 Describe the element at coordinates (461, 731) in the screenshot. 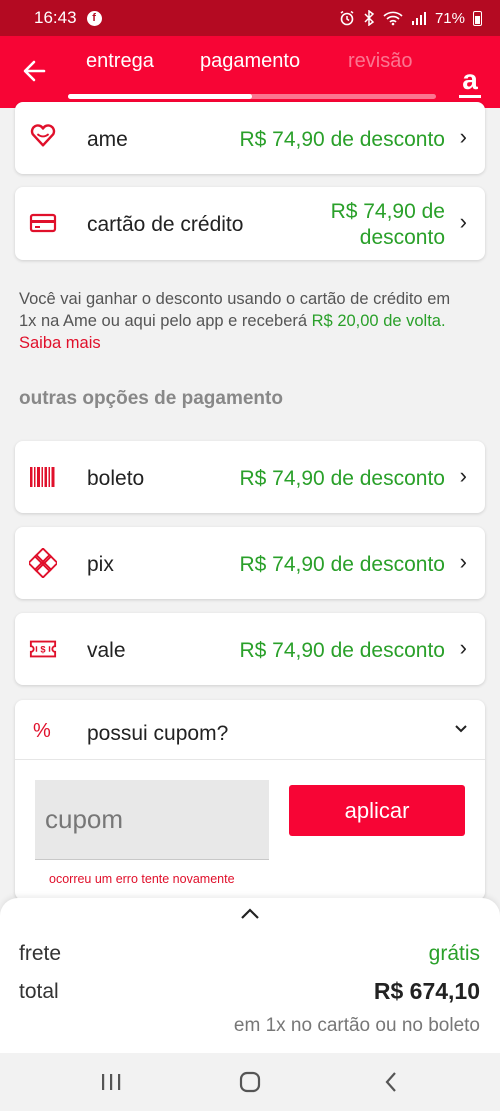

I see `chevron-down-icon` at that location.